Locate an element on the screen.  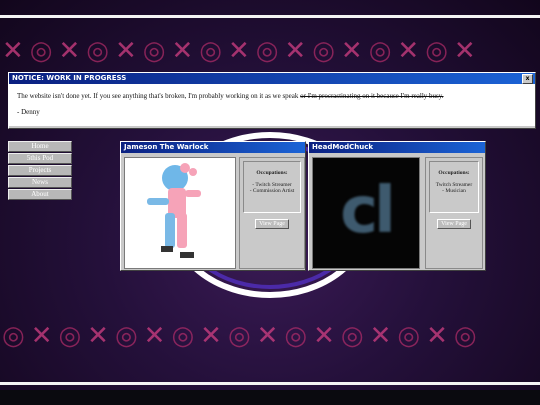
nav-item-about: About is located at coordinates (40, 194).